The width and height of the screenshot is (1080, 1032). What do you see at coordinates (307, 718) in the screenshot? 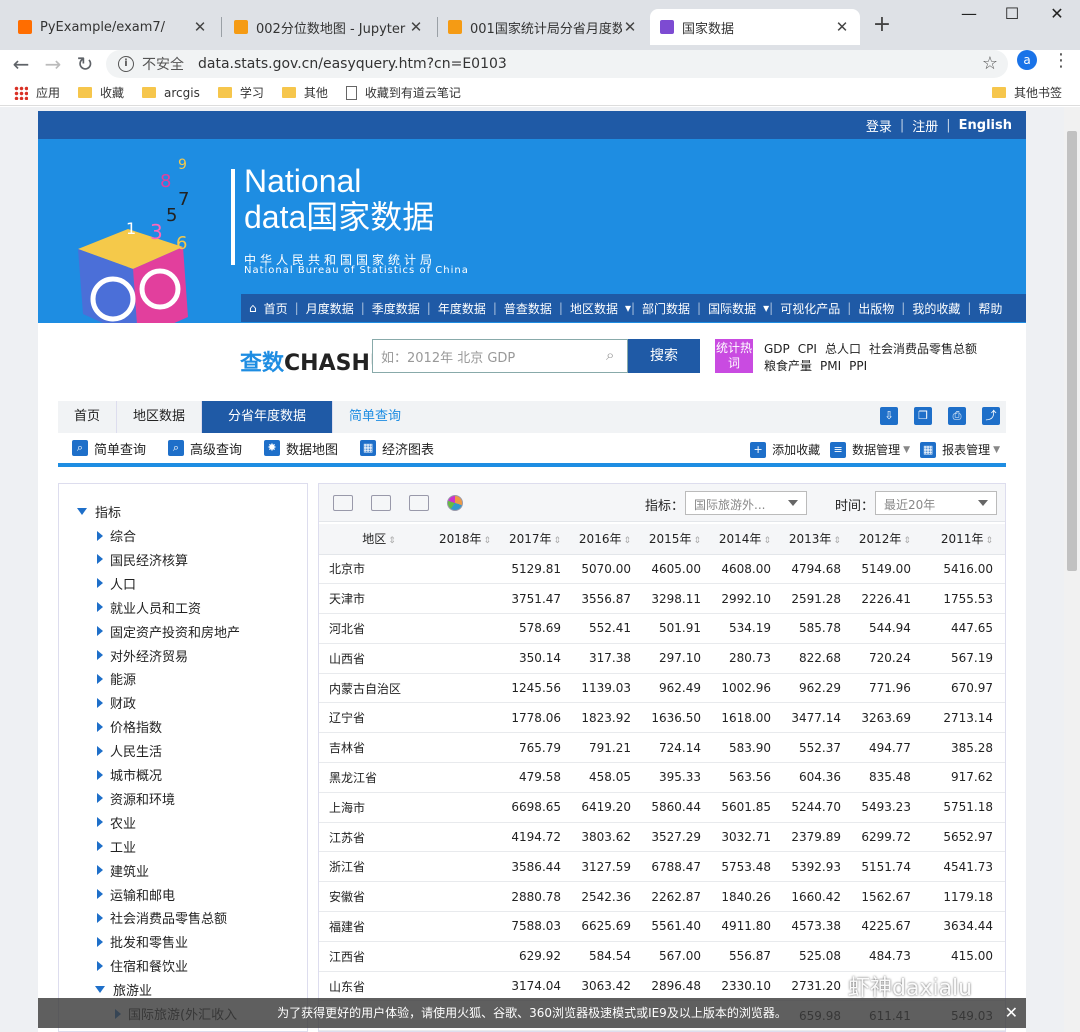
I see `tree-scrollbar` at bounding box center [307, 718].